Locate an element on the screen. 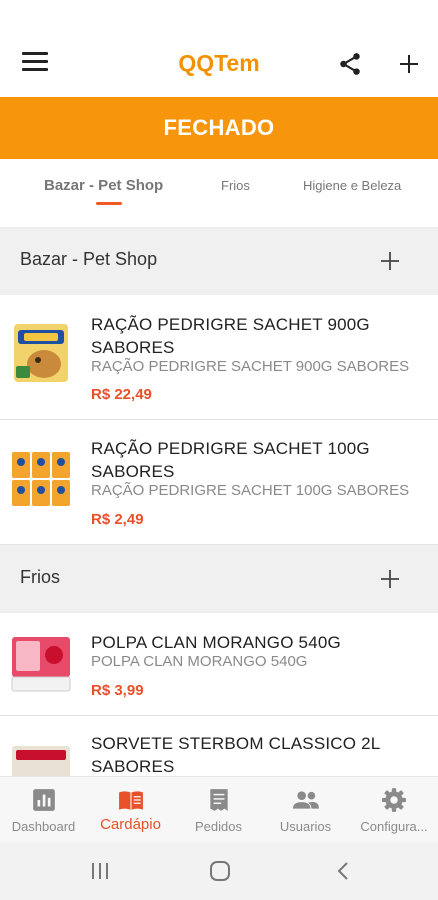 The image size is (438, 900). bar-chart-icon is located at coordinates (43, 800).